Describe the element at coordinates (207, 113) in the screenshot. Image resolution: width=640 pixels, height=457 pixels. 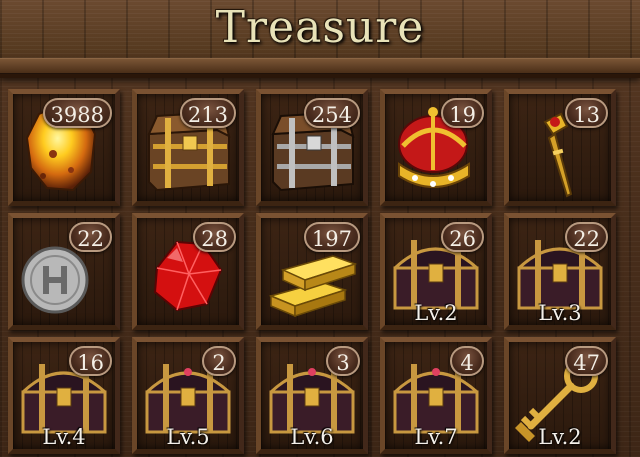
I see `item-count-badge: 213` at that location.